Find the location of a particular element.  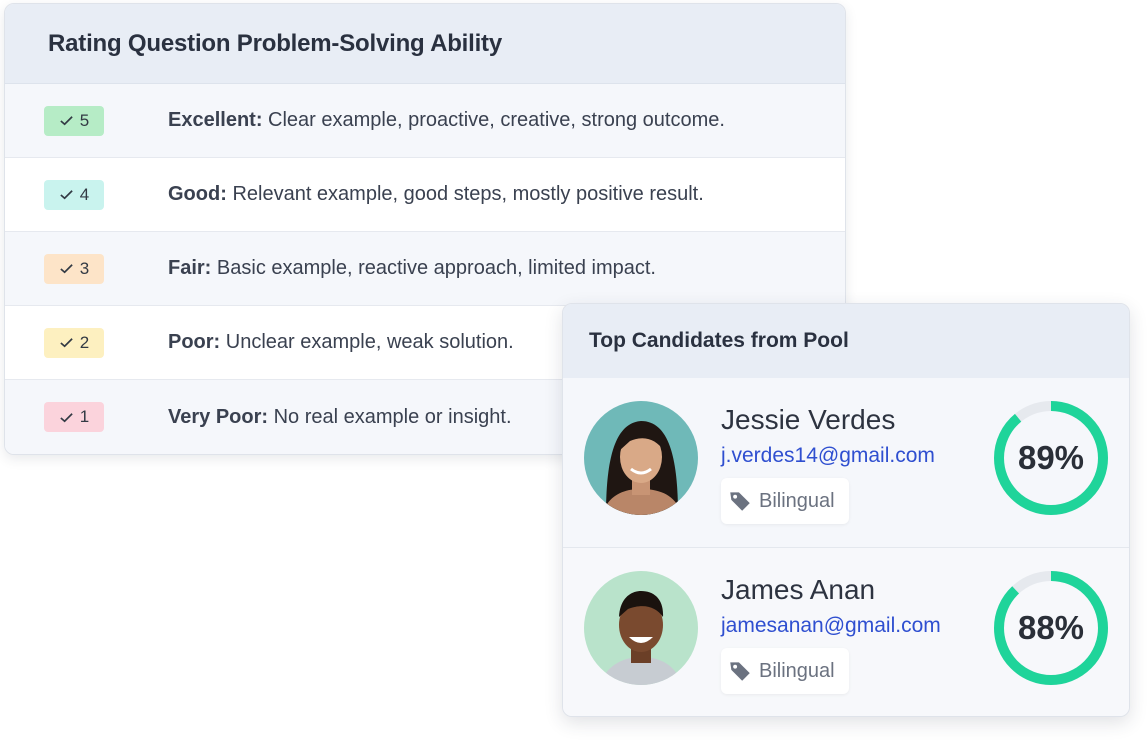

rating-desc-text: No real example or insight. is located at coordinates (392, 416).